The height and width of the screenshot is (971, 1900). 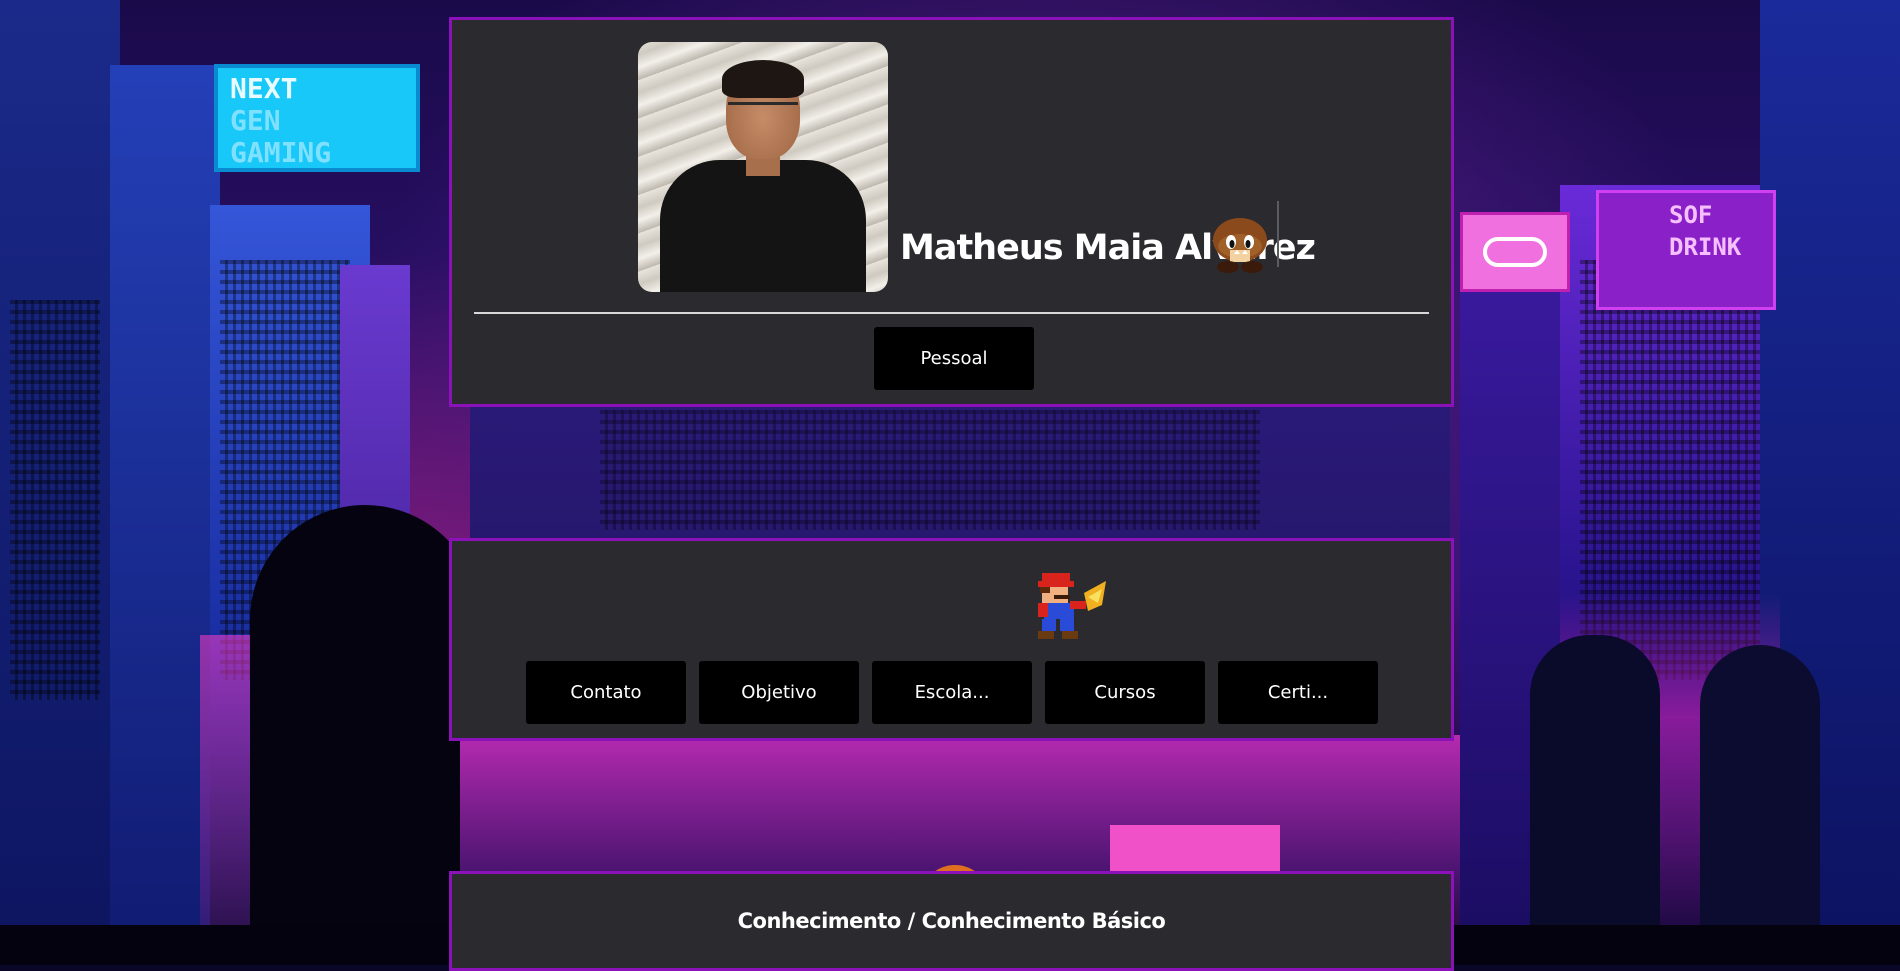 I want to click on mario-icon, so click(x=1072, y=606).